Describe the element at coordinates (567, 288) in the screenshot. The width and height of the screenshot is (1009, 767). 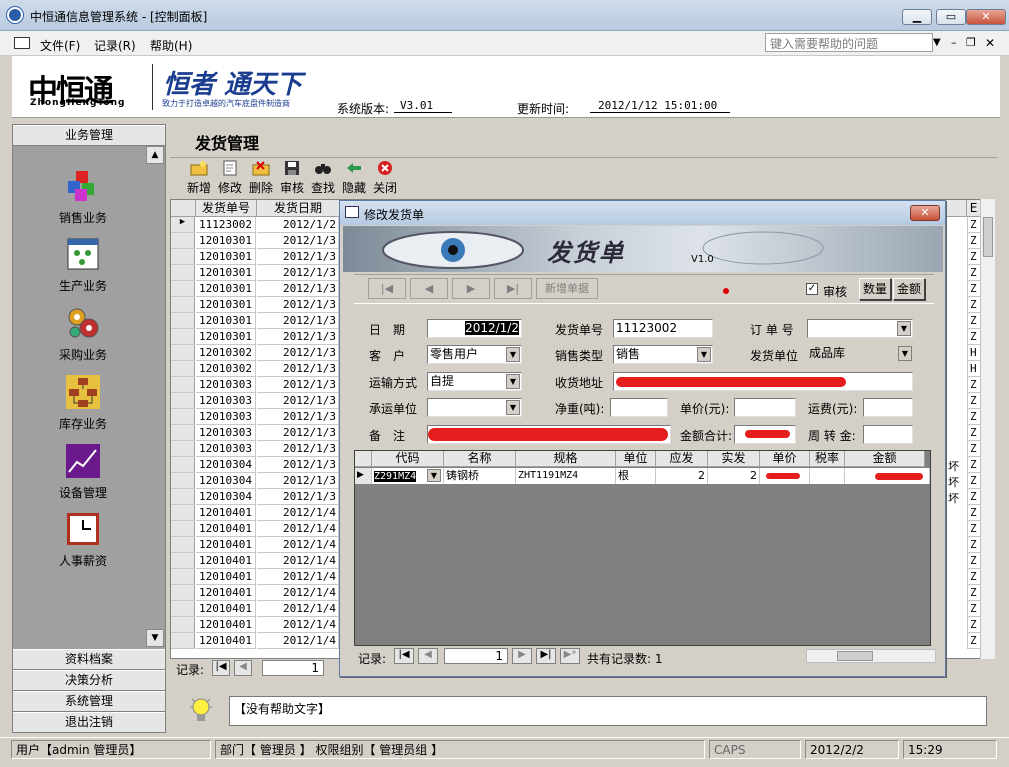
I see `nav-new-doc-button: 新增单据` at that location.